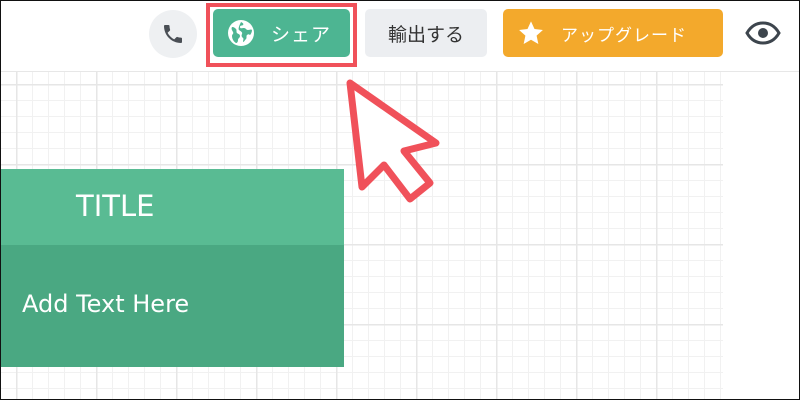  I want to click on share-button: シェア, so click(281, 33).